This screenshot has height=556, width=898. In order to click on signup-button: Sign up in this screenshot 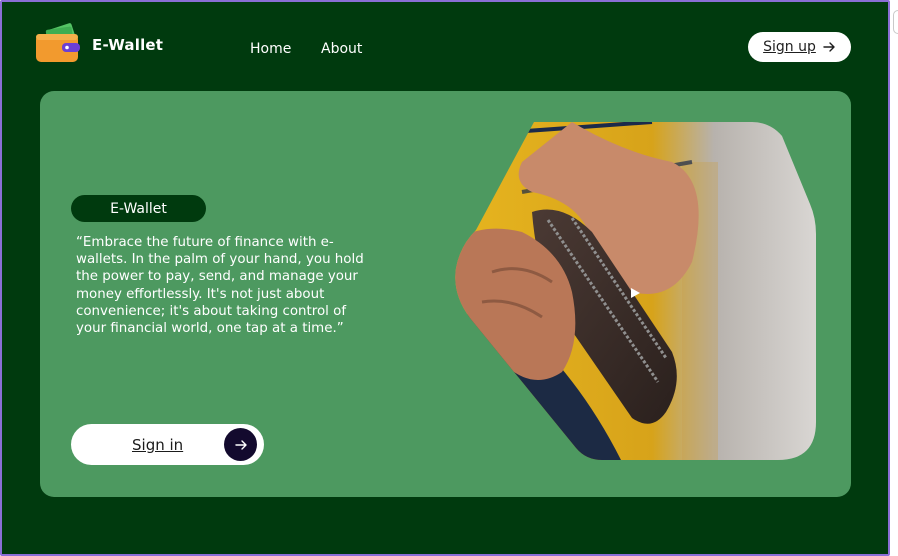, I will do `click(799, 47)`.